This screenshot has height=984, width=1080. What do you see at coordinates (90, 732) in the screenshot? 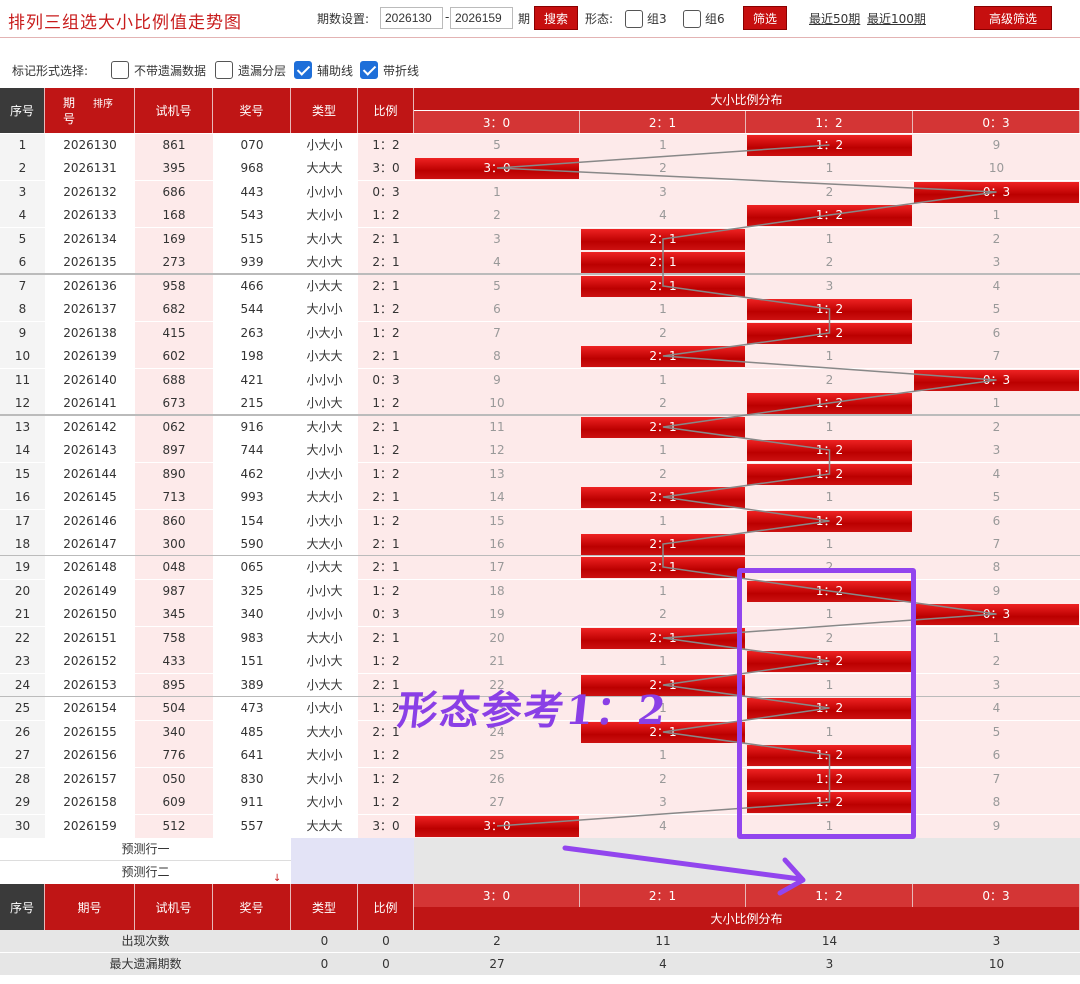
I see `cell-period: 2026155` at bounding box center [90, 732].